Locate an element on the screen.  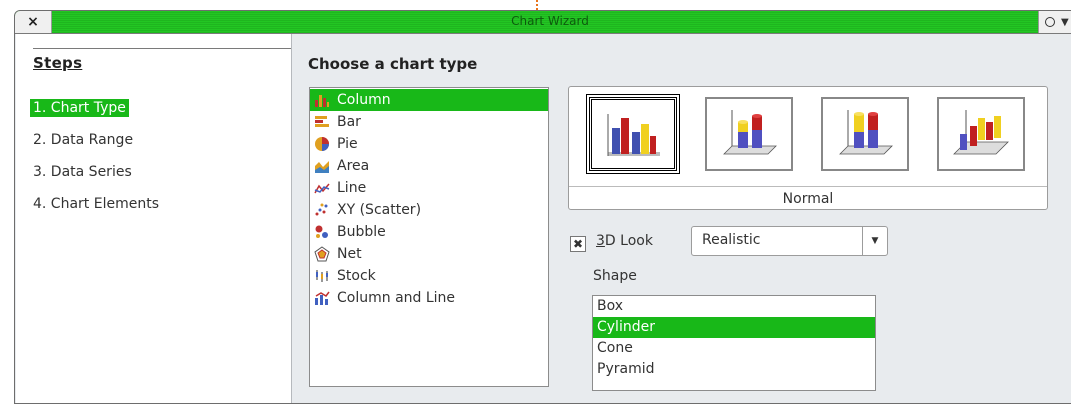
chart-type-pie: Pie is located at coordinates (429, 144).